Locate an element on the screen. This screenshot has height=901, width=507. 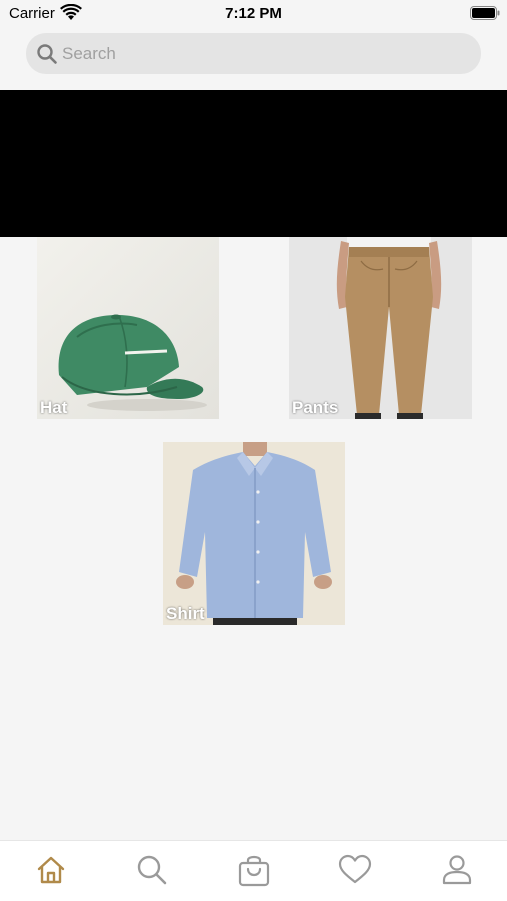
product-card-pants: Pants is located at coordinates (380, 328).